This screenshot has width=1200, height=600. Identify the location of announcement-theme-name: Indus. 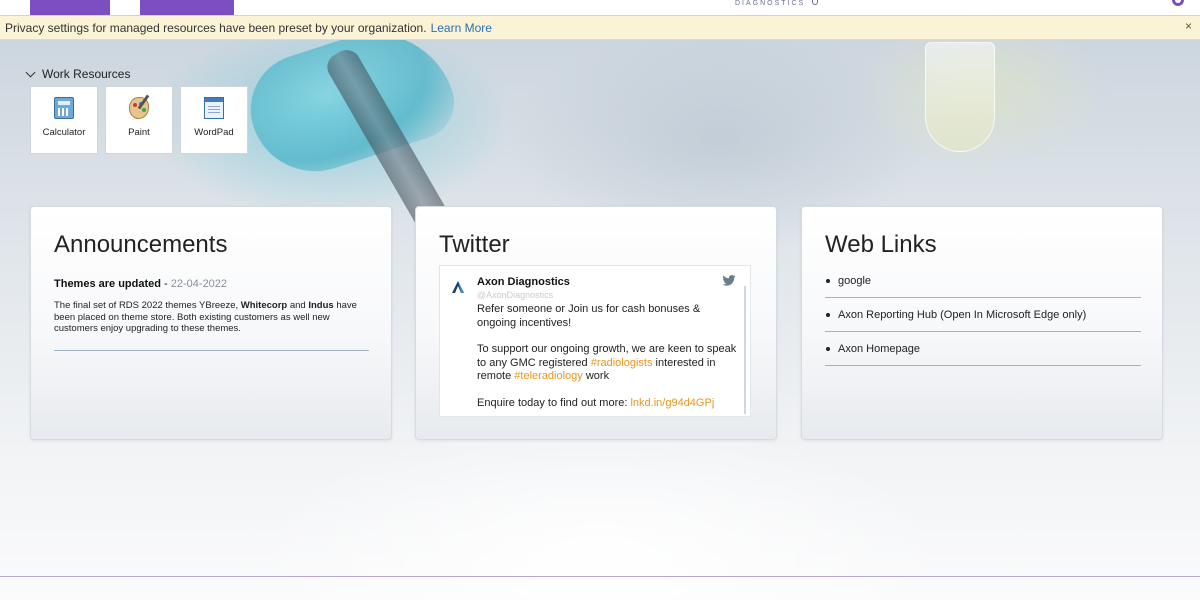
(321, 305).